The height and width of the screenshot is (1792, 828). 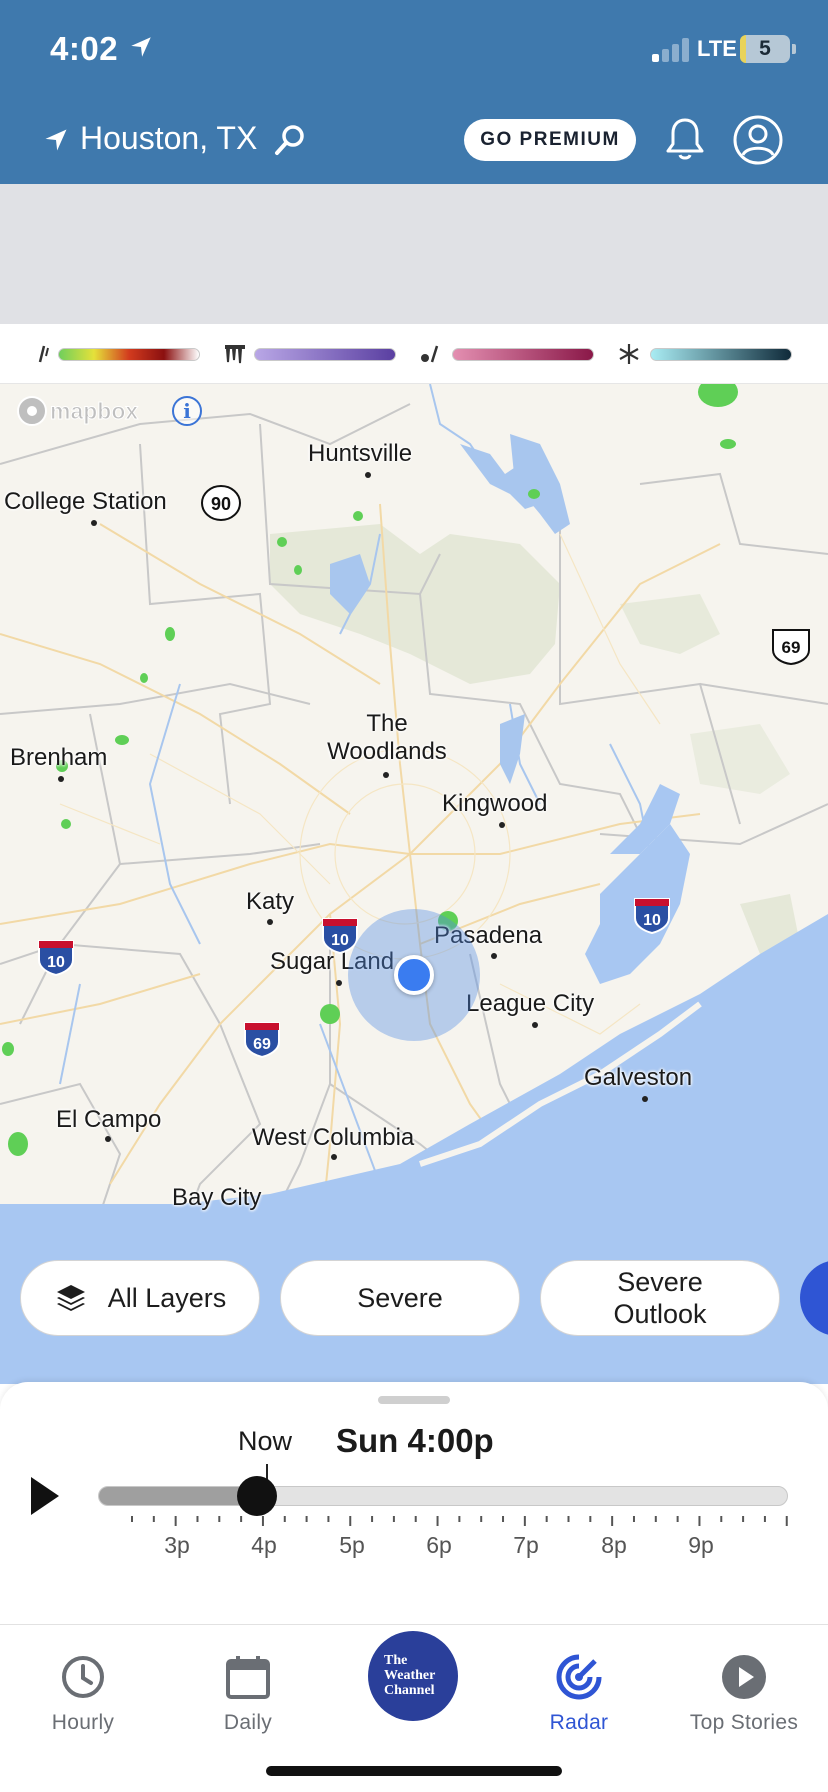 I want to click on city-west-columbia: West Columbia, so click(x=333, y=1137).